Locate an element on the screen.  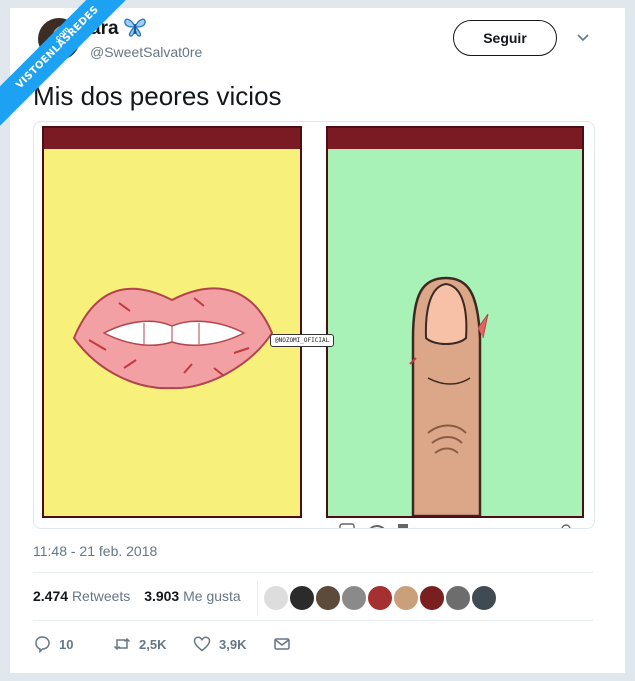
like-button: 3,9K is located at coordinates (219, 644).